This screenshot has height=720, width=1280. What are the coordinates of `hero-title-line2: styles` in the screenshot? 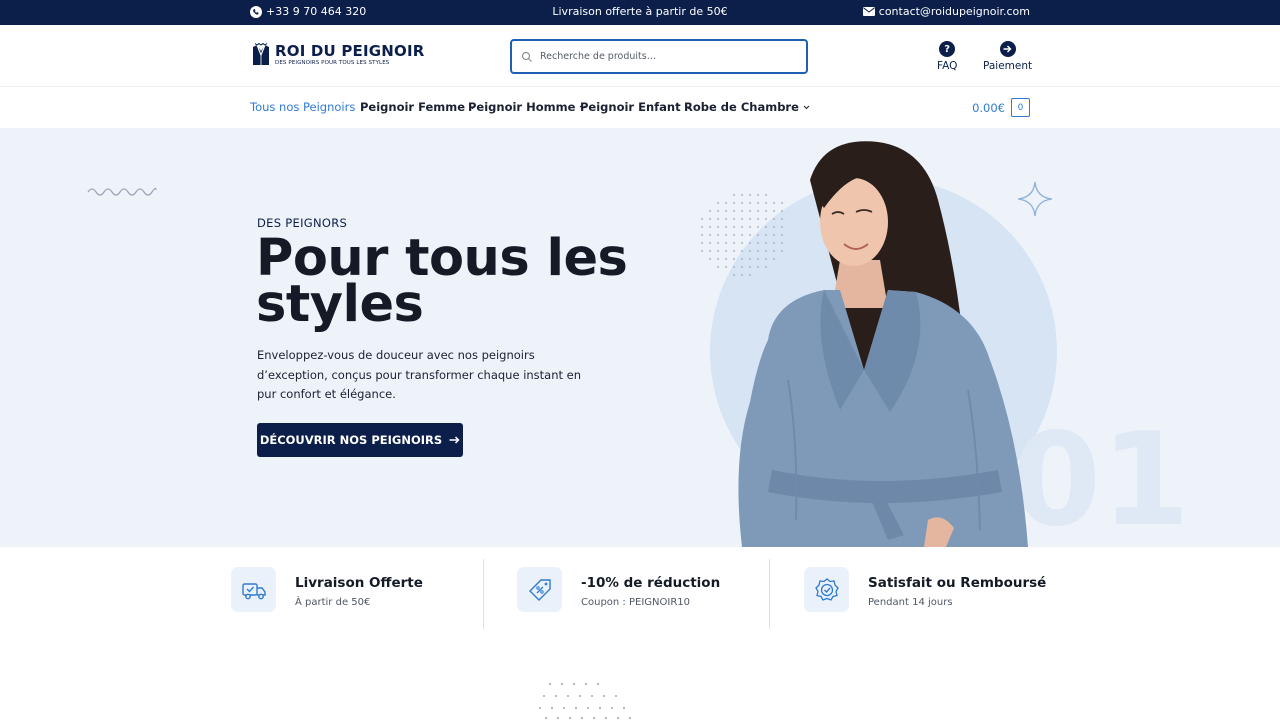 It's located at (340, 304).